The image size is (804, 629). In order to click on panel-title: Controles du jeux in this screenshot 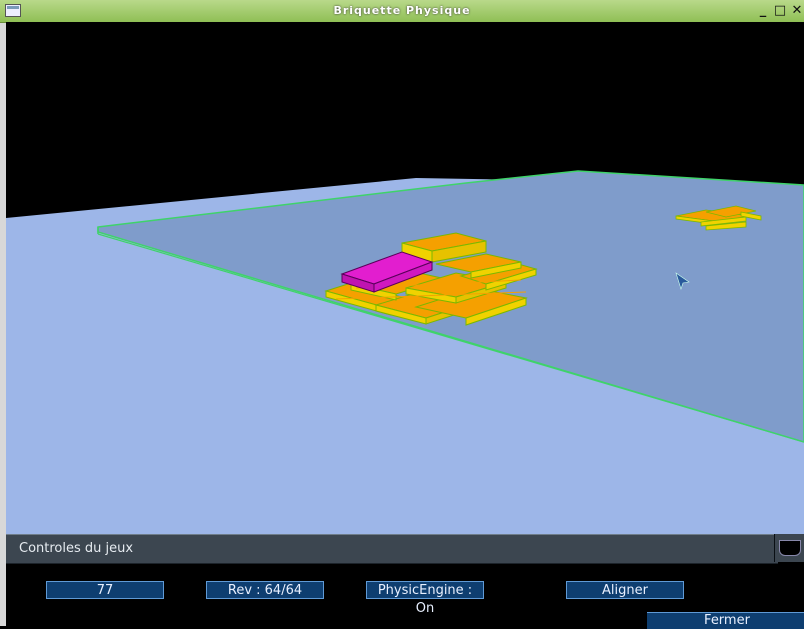, I will do `click(76, 548)`.